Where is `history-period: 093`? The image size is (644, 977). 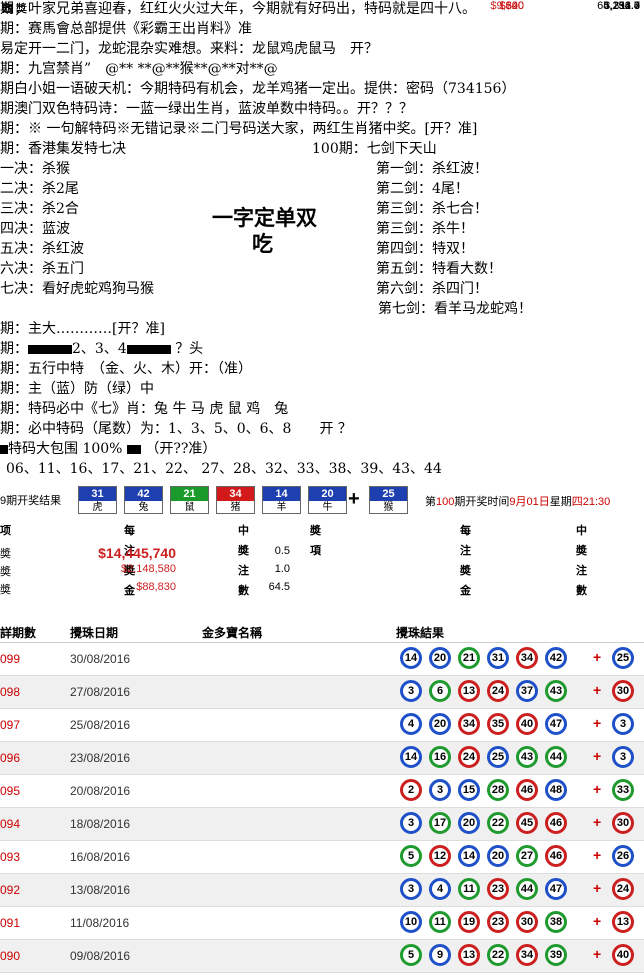
history-period: 093 is located at coordinates (10, 857).